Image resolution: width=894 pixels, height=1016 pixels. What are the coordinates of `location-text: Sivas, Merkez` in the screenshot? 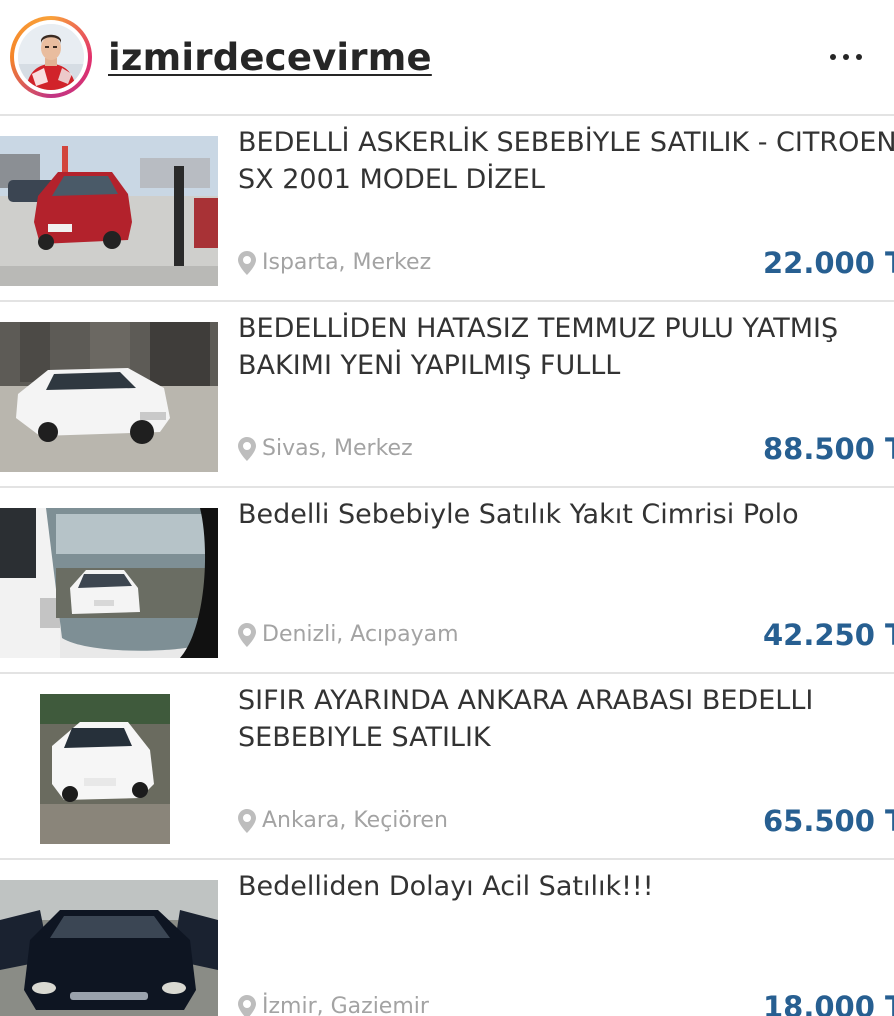 It's located at (337, 448).